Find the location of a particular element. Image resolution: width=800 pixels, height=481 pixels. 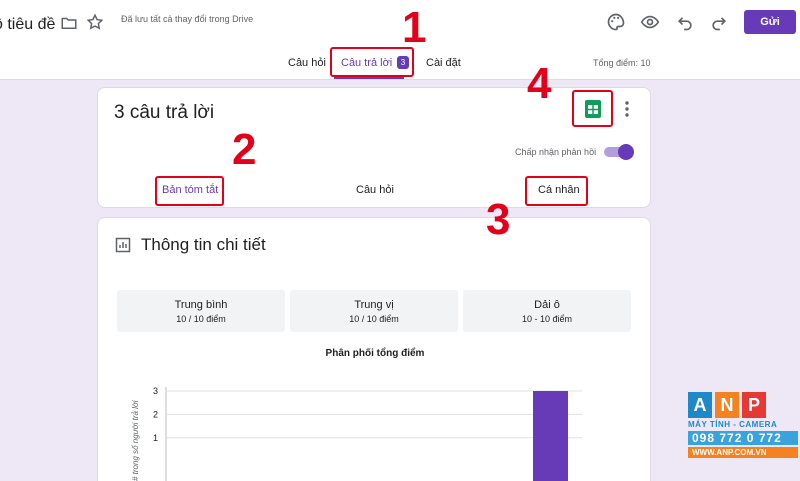

insights-title: Thông tin chi tiết is located at coordinates (203, 244).